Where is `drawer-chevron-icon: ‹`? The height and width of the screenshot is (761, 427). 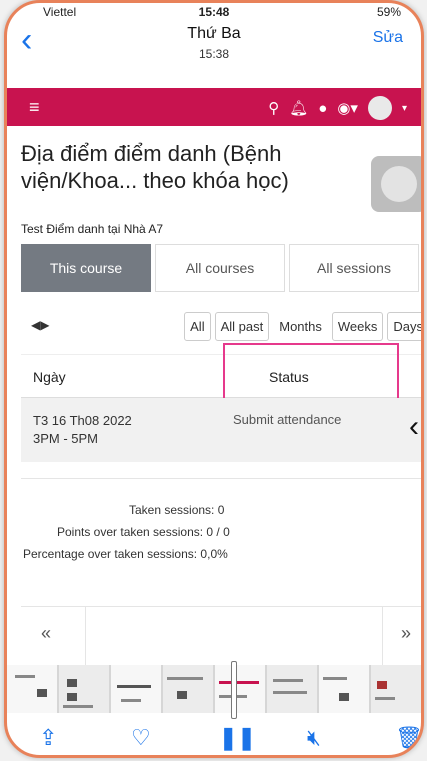
drawer-chevron-icon: ‹ is located at coordinates (414, 427).